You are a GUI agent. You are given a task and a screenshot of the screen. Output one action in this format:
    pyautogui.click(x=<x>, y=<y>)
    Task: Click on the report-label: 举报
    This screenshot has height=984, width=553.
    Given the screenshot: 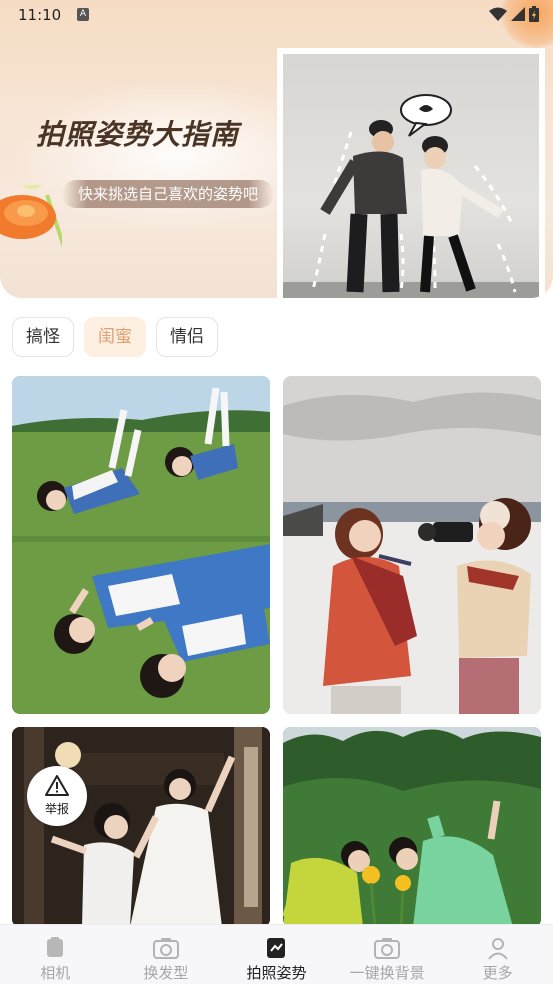 What is the action you would take?
    pyautogui.click(x=56, y=809)
    